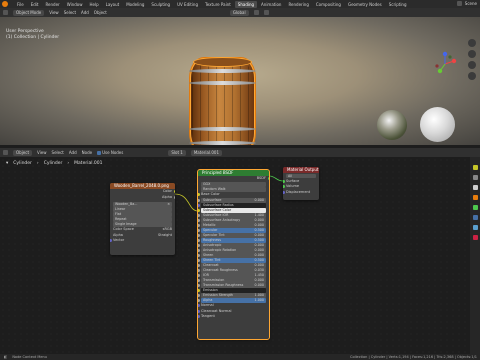  I want to click on bsdf-field-subsurface-ior: Subsurface IOR 1.400, so click(232, 215).